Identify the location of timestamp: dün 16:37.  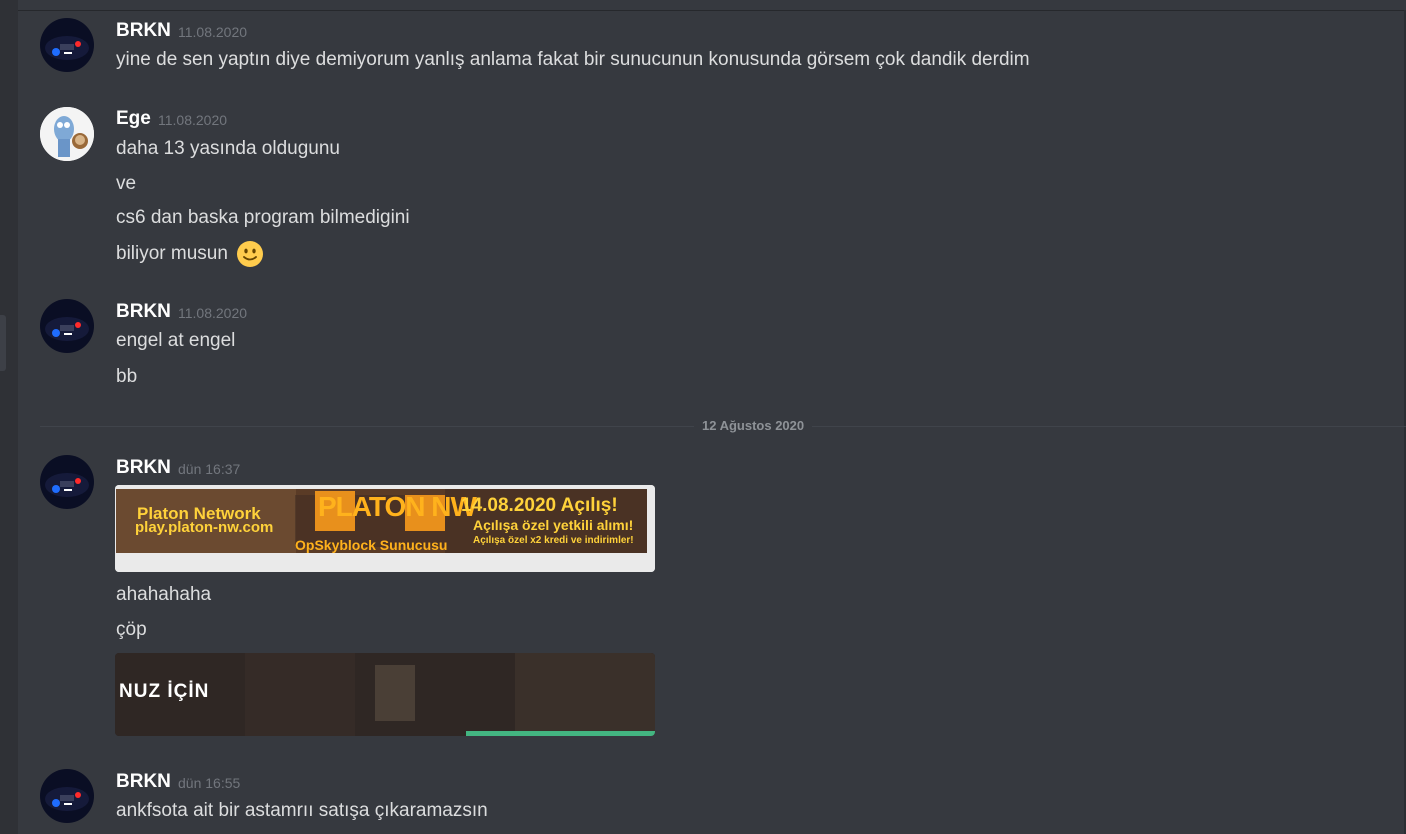
(209, 469).